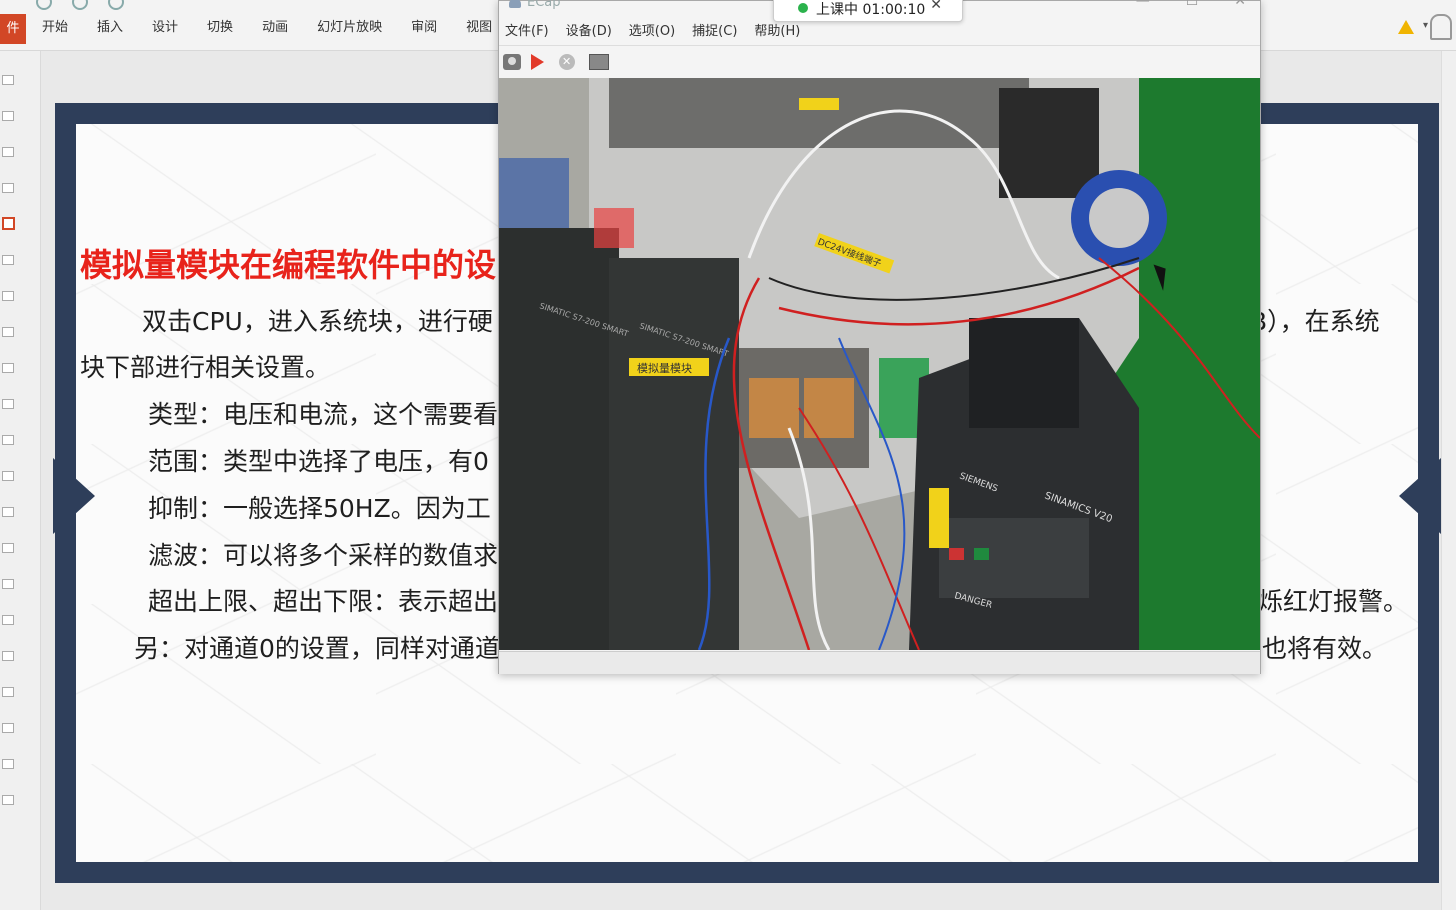  Describe the element at coordinates (1143, 4) in the screenshot. I see `minimize-button: —` at that location.